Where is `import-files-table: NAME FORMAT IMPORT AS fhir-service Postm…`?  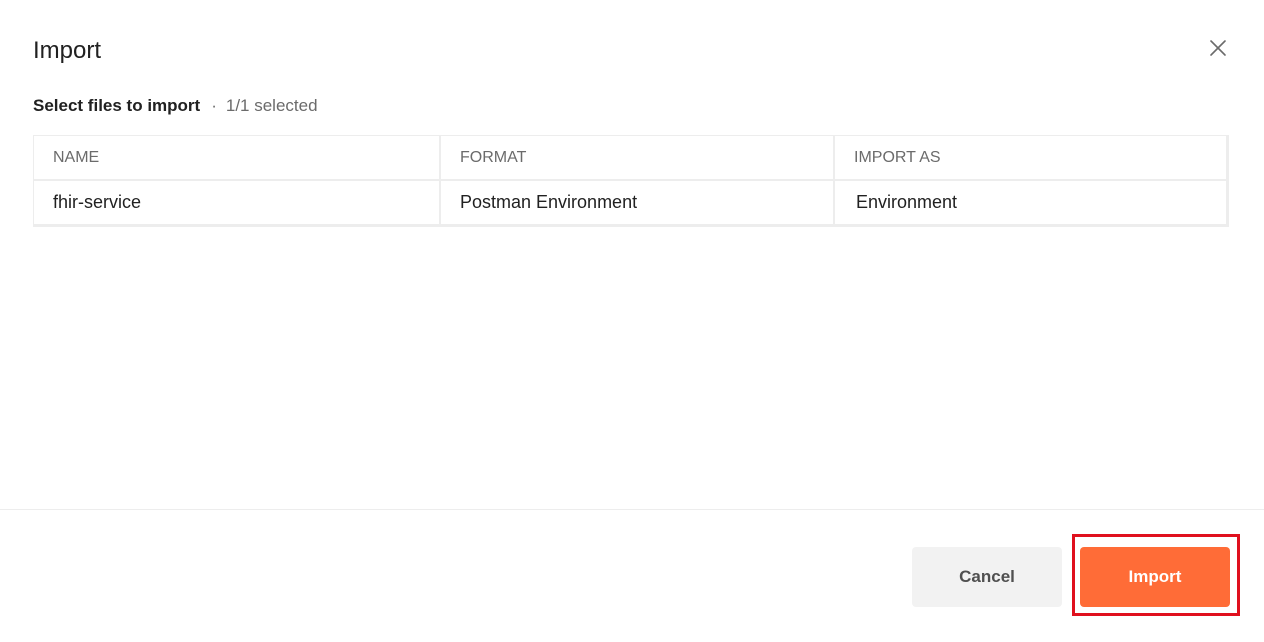 import-files-table: NAME FORMAT IMPORT AS fhir-service Postm… is located at coordinates (631, 181).